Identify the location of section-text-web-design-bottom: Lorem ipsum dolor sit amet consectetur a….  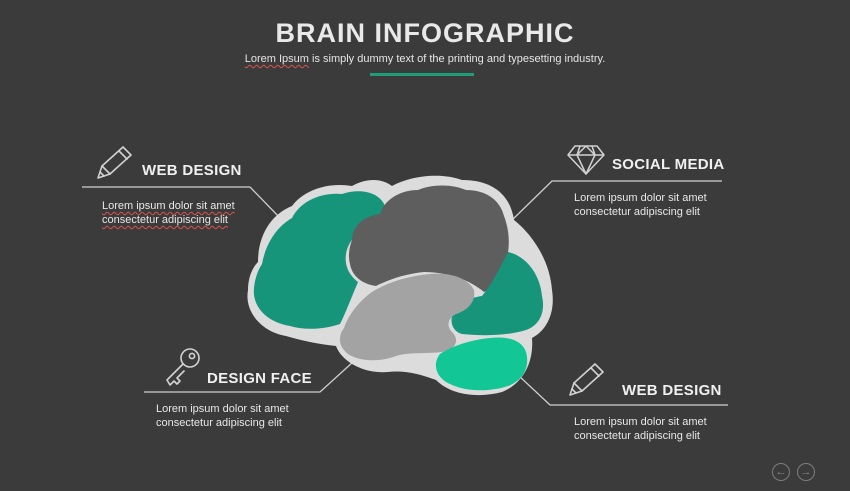
(640, 429).